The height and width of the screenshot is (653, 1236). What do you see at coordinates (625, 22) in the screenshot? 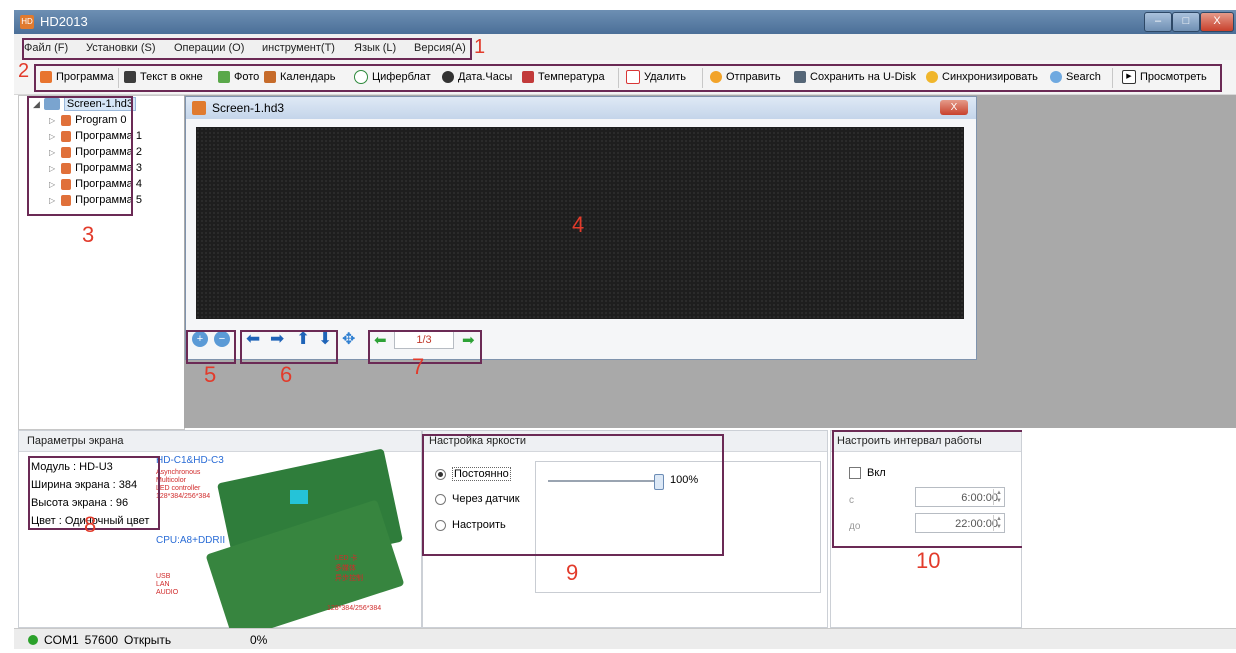
I see `title-bar: HD HD2013 – □ X` at bounding box center [625, 22].